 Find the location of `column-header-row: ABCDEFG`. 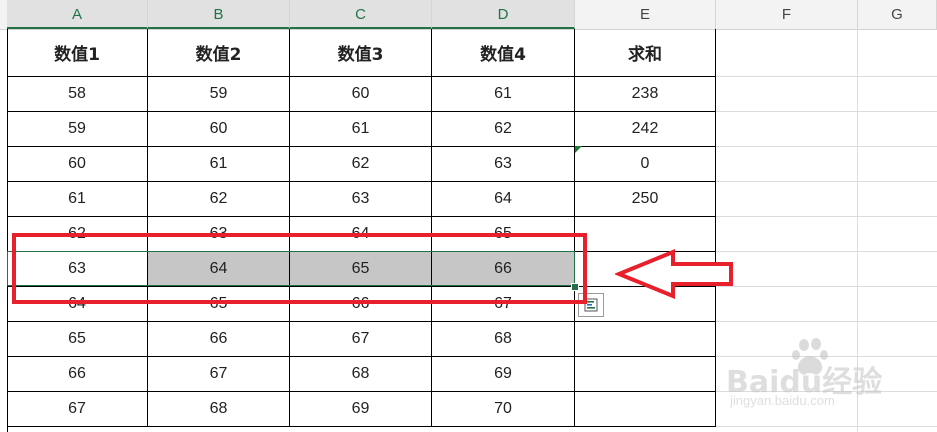

column-header-row: ABCDEFG is located at coordinates (468, 15).